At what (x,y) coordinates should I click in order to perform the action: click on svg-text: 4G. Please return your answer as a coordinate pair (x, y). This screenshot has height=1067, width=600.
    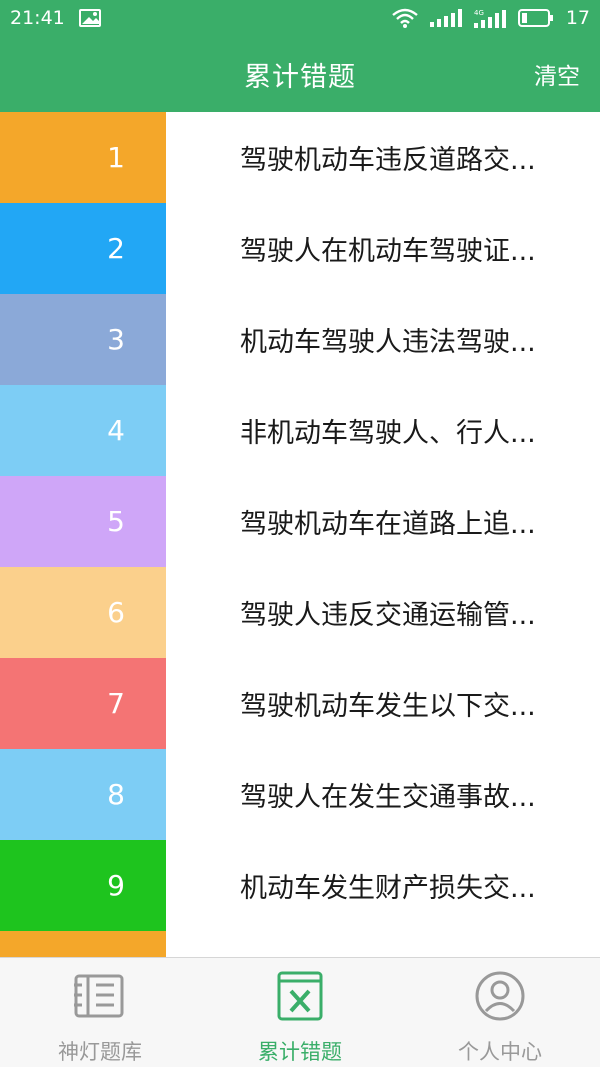
    Looking at the image, I should click on (479, 13).